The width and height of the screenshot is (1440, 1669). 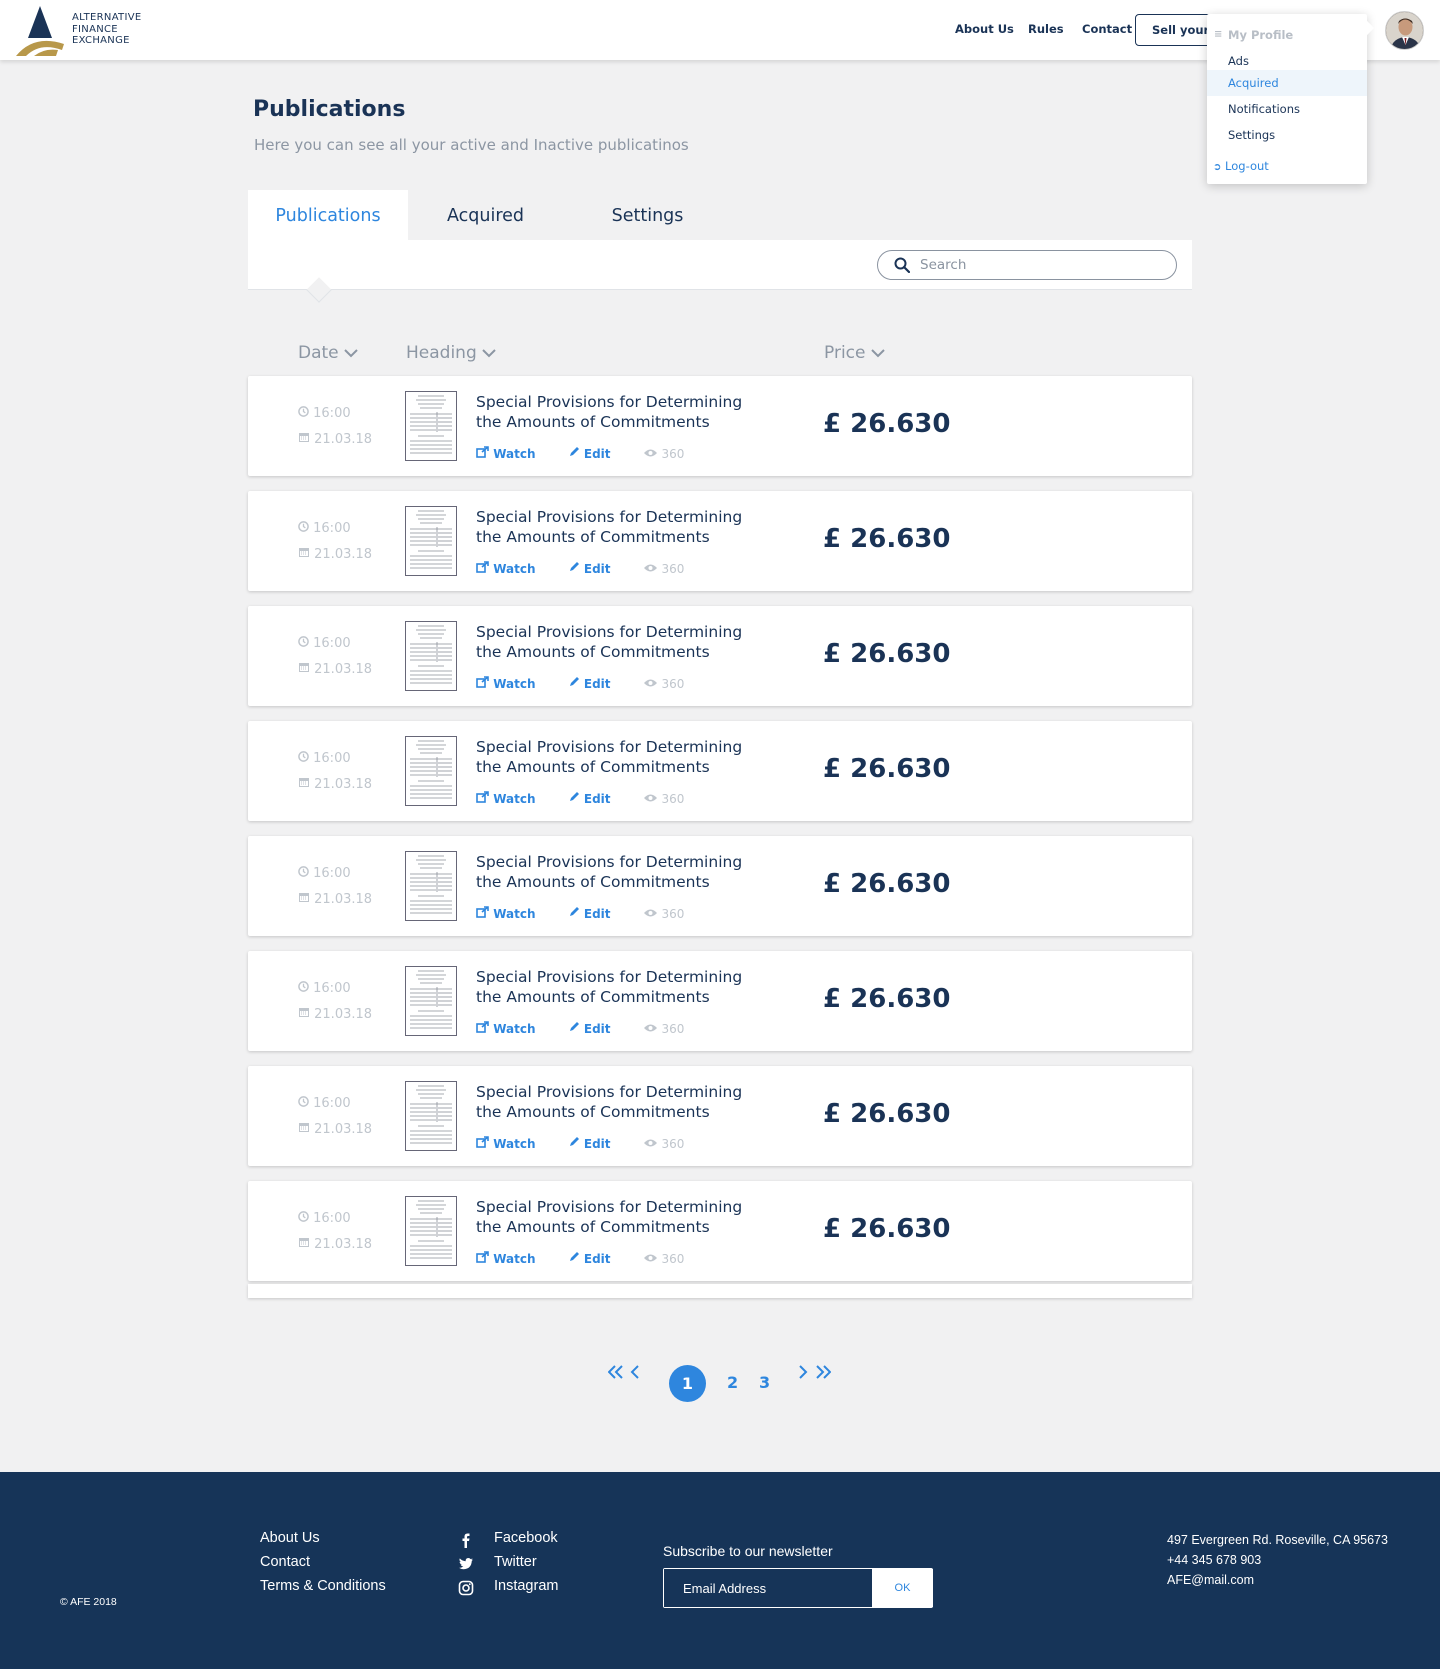 I want to click on page-title: Publications, so click(x=329, y=109).